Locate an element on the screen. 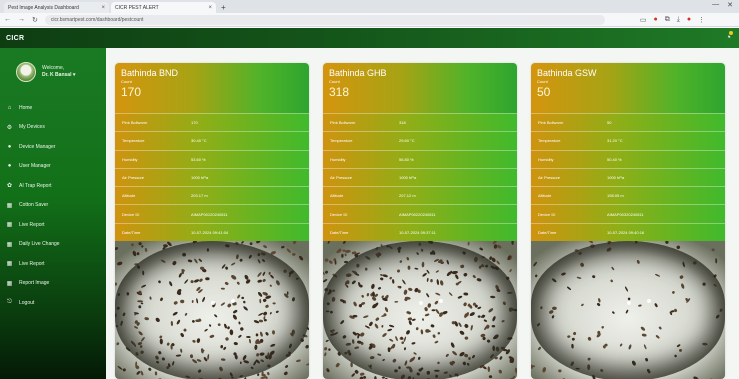 The image size is (739, 379). card-row: Humidity 53.60 % is located at coordinates (212, 158).